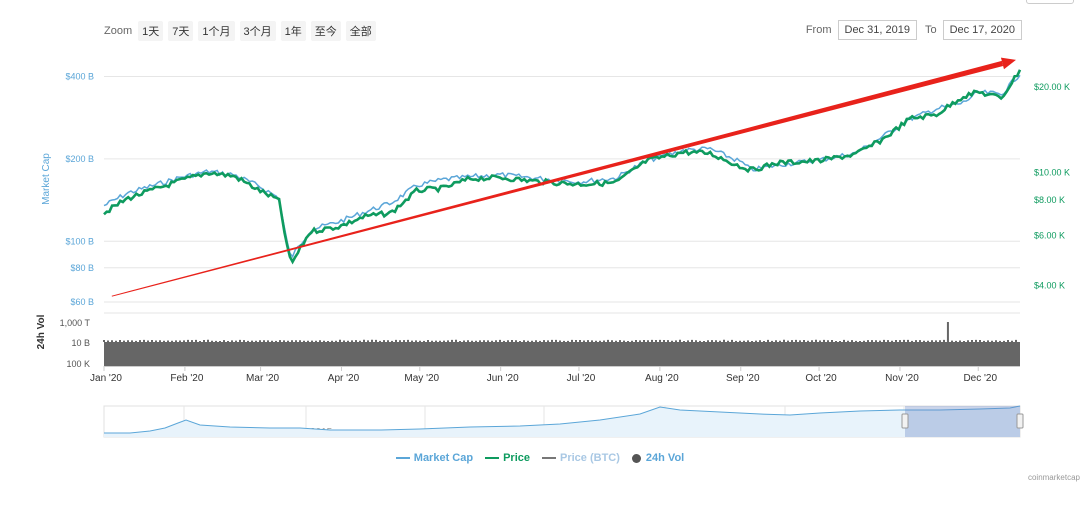 This screenshot has height=505, width=1080. Describe the element at coordinates (549, 458) in the screenshot. I see `price-btc-swatch` at that location.